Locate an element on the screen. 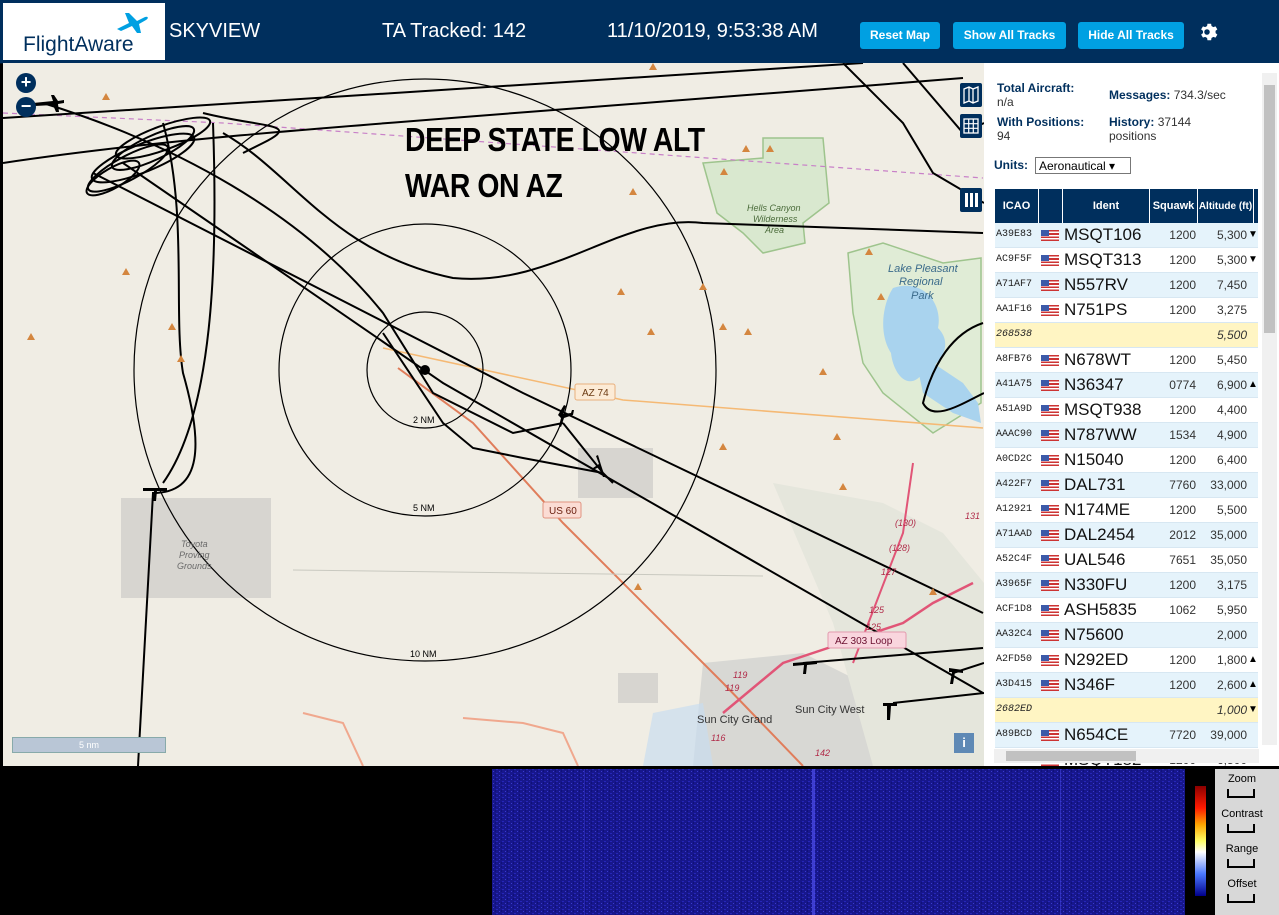 The width and height of the screenshot is (1279, 915). table-row: A422F7 DAL731 7760 33,000 is located at coordinates (1126, 485).